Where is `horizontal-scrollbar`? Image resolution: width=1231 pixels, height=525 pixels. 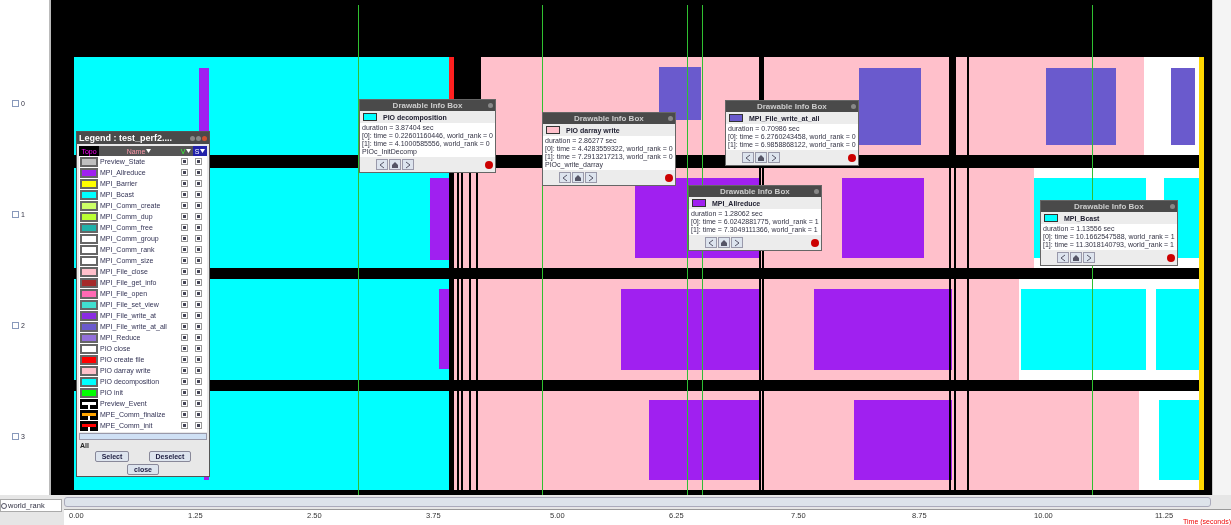
horizontal-scrollbar is located at coordinates (637, 502).